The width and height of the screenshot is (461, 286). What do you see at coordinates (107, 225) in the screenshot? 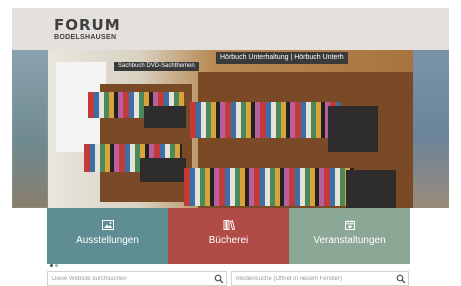
I see `image-icon` at bounding box center [107, 225].